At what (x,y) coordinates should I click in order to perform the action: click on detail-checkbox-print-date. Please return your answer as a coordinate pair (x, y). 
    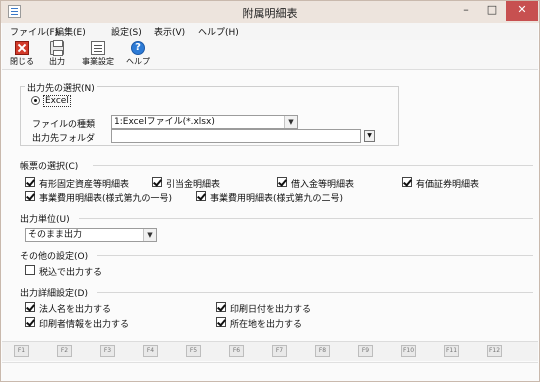
    Looking at the image, I should click on (221, 307).